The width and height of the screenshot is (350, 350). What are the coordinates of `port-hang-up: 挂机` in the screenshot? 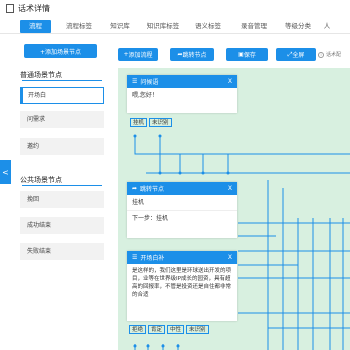 It's located at (139, 122).